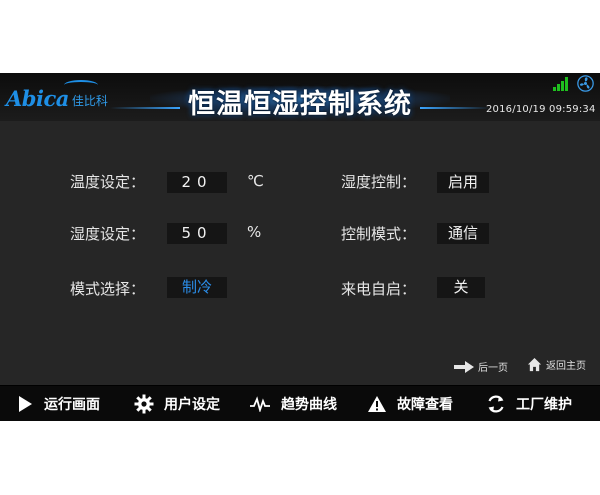 This screenshot has width=600, height=495. I want to click on nav-factory-maintenance: 工厂维护, so click(529, 403).